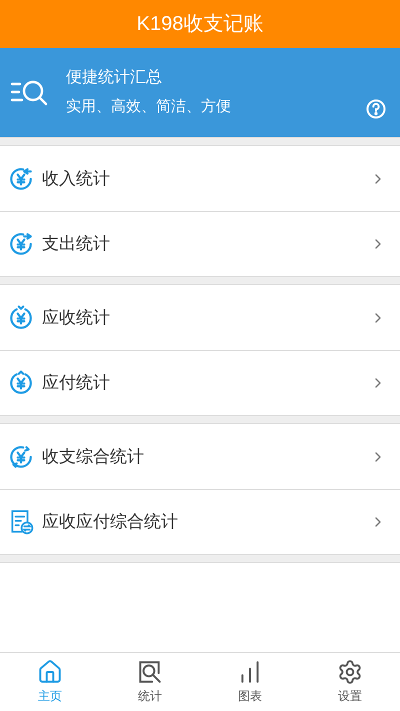 The height and width of the screenshot is (711, 400). I want to click on menu-item-label: 支出统计, so click(76, 244).